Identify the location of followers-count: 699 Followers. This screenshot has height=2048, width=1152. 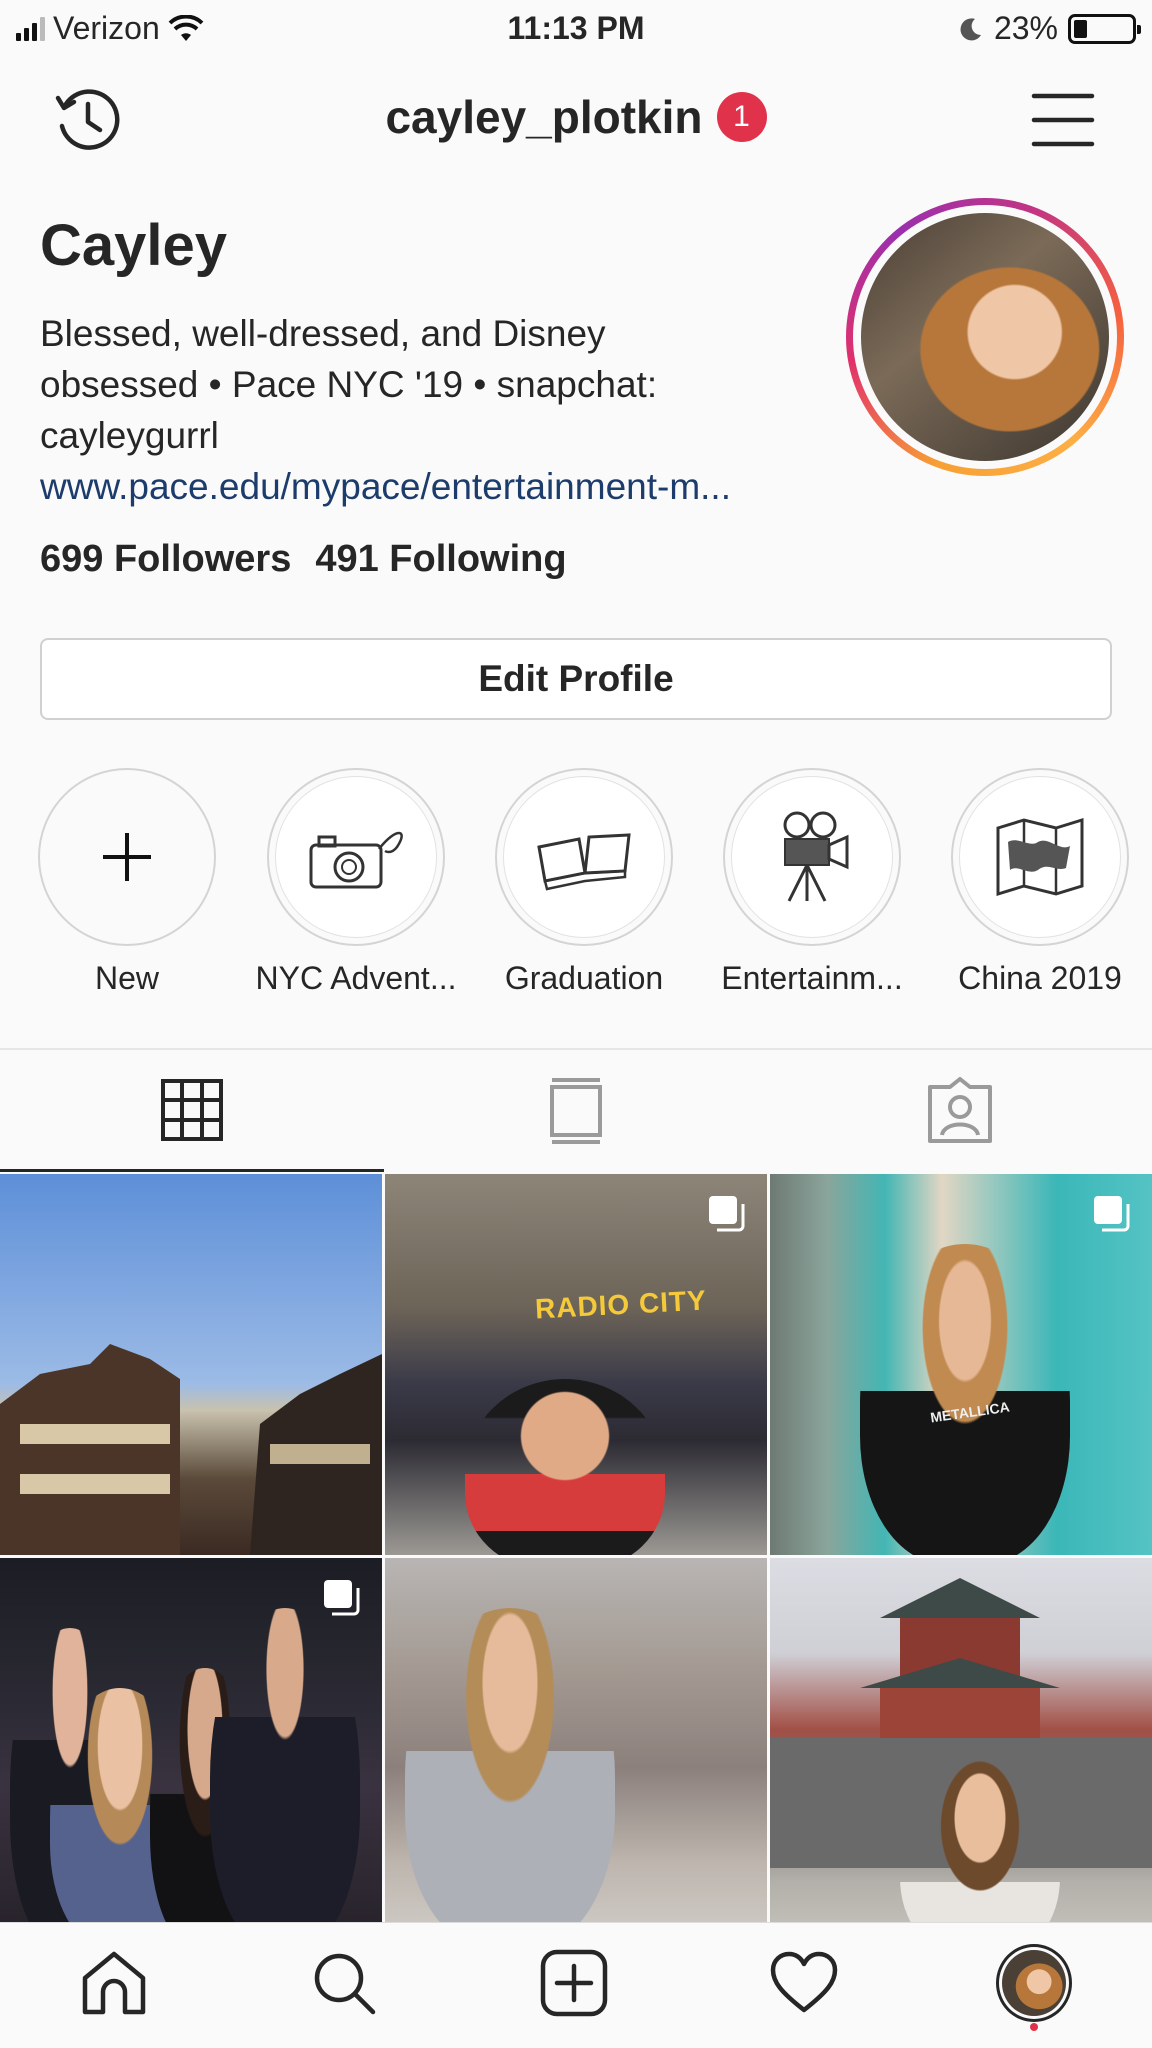
(165, 559).